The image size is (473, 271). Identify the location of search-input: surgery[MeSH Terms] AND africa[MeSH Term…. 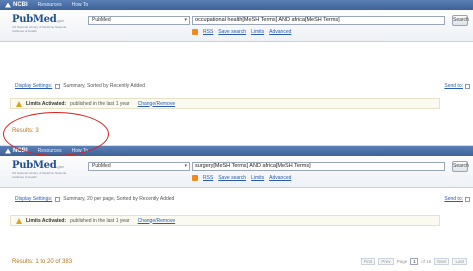
(318, 166).